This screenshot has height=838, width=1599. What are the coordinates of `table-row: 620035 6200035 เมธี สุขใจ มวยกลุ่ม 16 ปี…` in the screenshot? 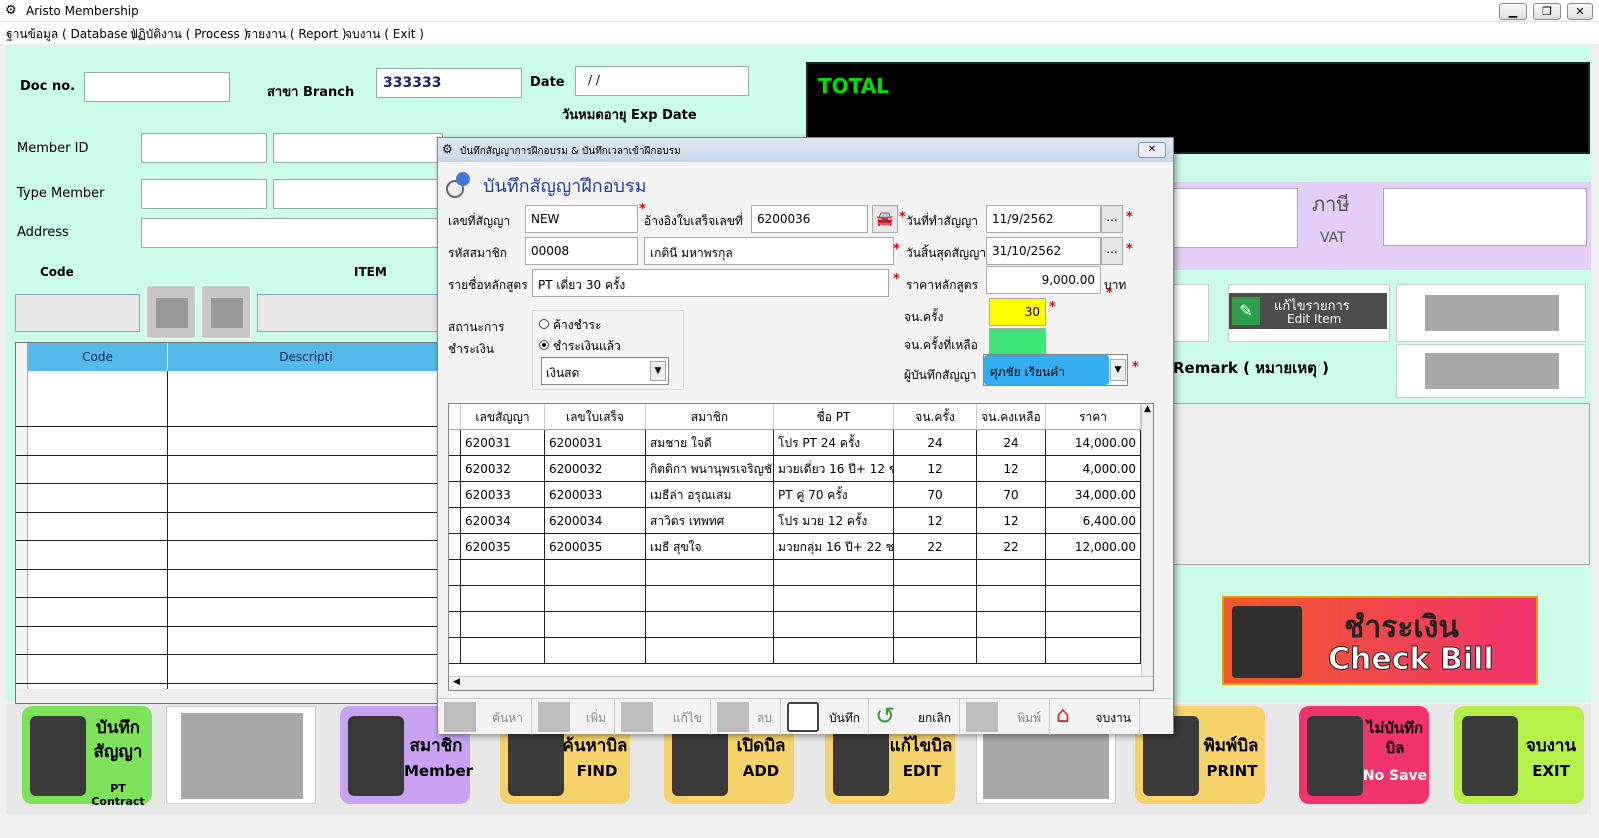 It's located at (795, 547).